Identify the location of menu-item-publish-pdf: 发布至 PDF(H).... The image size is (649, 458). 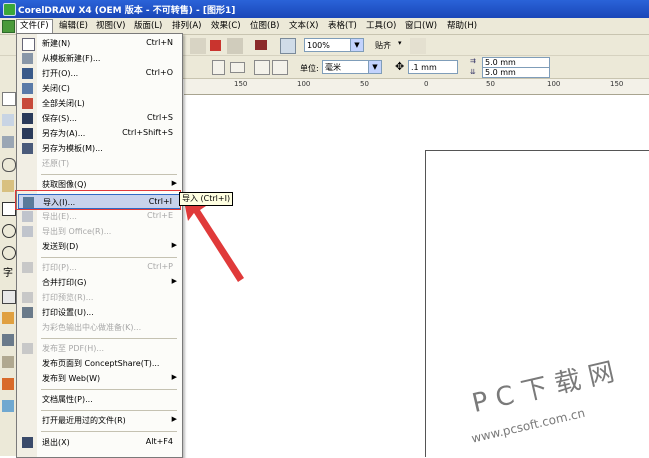
(99, 348).